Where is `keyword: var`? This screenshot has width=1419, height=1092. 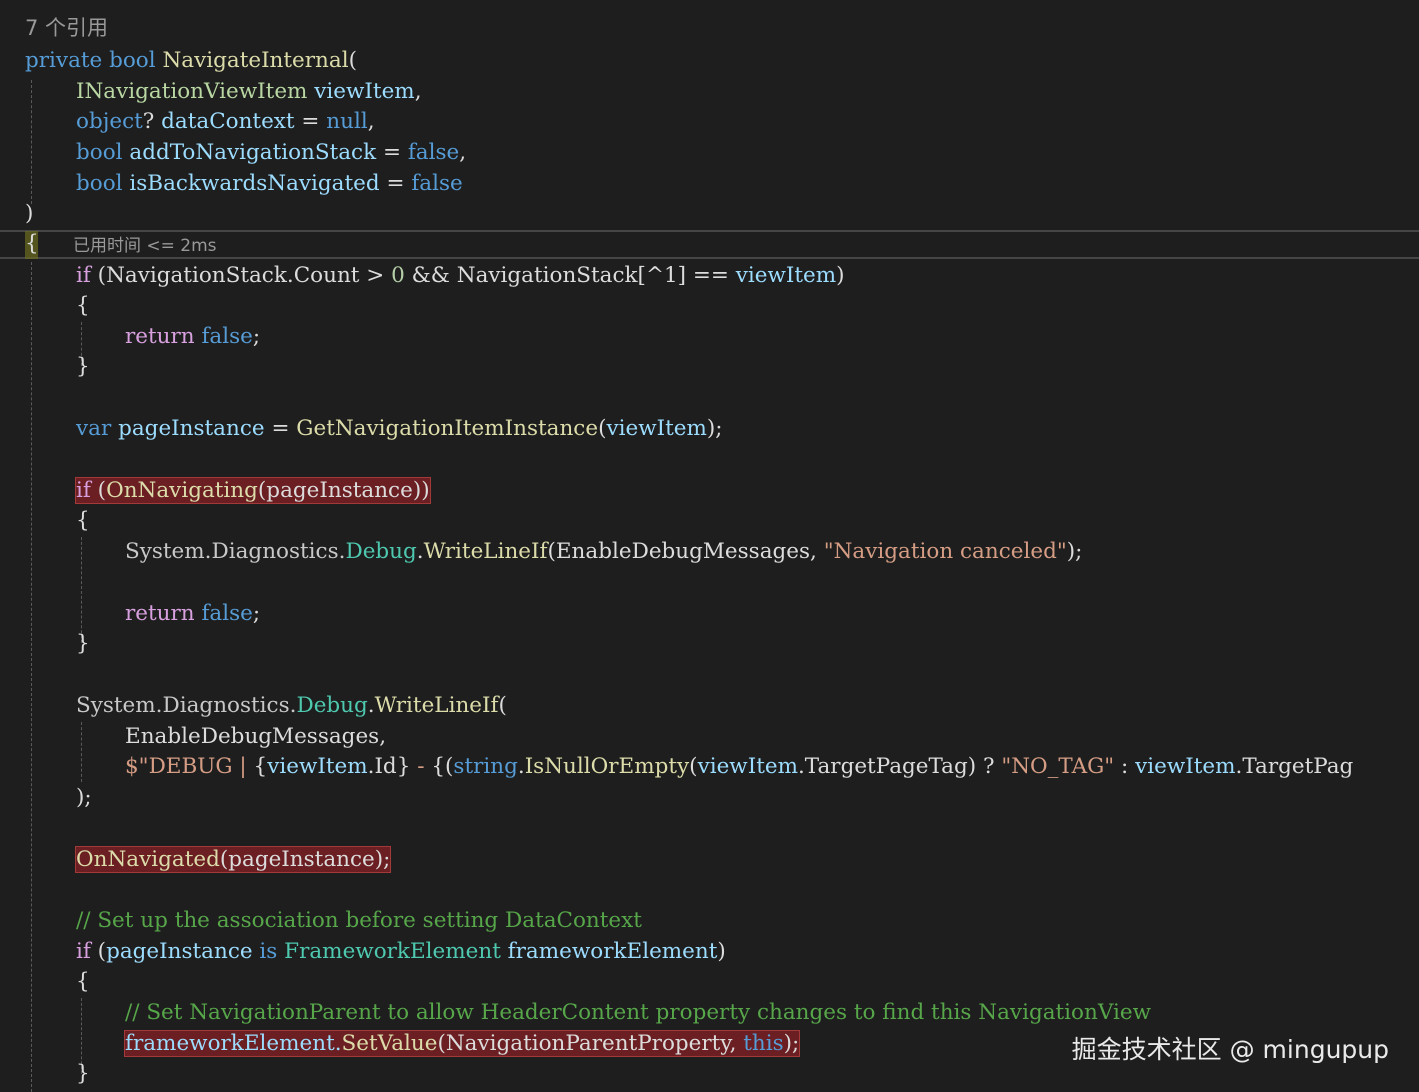
keyword: var is located at coordinates (94, 428).